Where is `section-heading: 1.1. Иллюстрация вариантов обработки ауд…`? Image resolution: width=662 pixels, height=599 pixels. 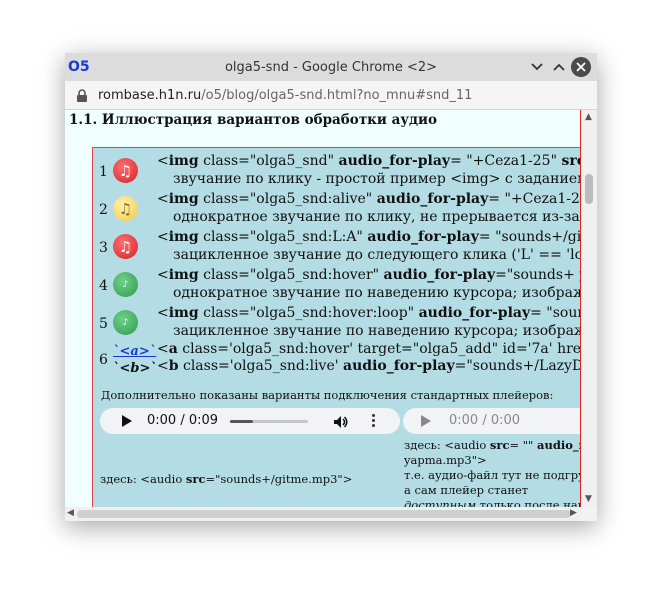 section-heading: 1.1. Иллюстрация вариантов обработки ауд… is located at coordinates (253, 120).